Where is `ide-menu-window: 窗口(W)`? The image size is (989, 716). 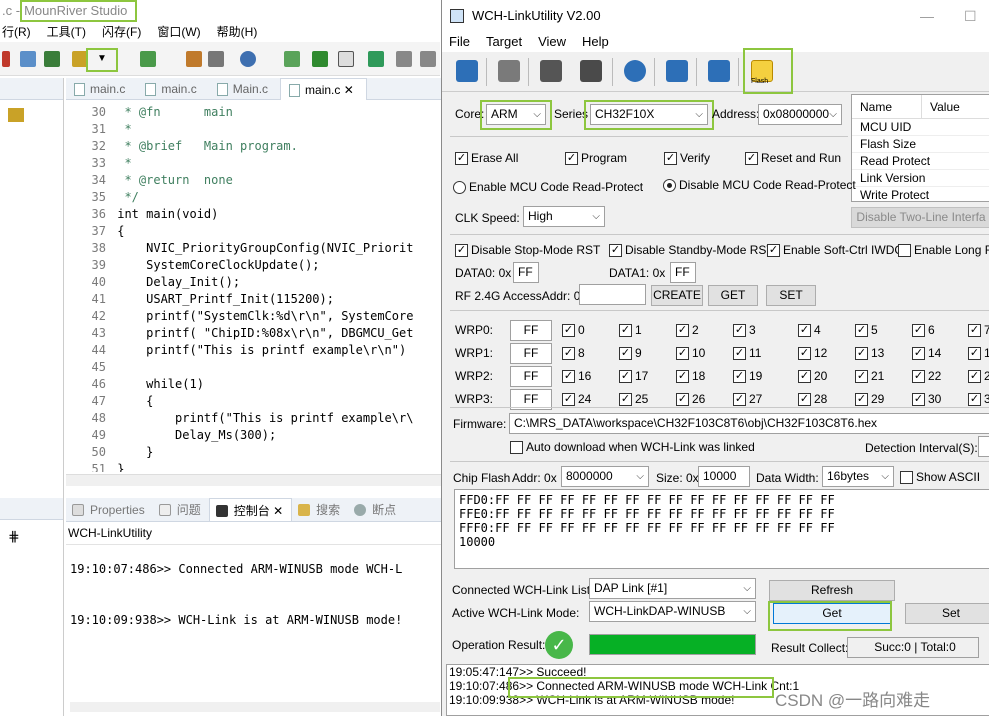
ide-menu-window: 窗口(W) is located at coordinates (178, 32).